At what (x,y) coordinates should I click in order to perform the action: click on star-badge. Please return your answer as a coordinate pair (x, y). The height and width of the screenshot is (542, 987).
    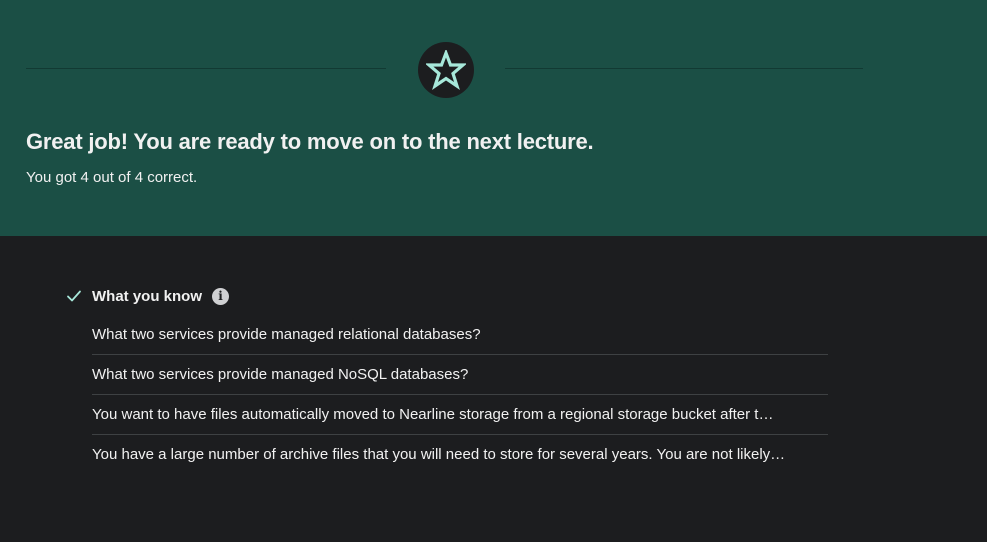
    Looking at the image, I should click on (446, 70).